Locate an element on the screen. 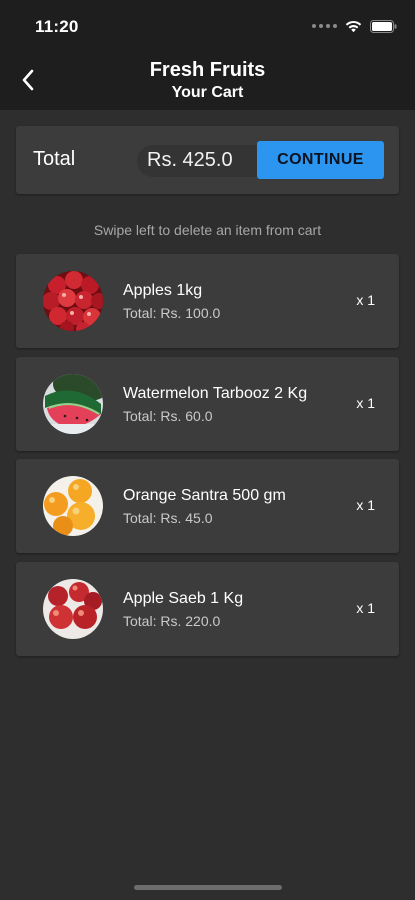  continue-button: CONTINUE is located at coordinates (320, 160).